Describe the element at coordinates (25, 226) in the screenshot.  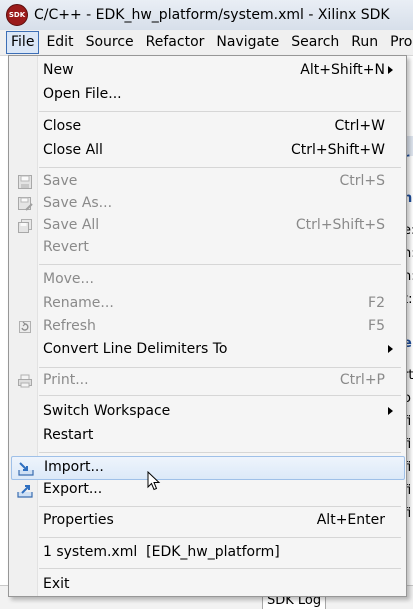
I see `save-all-icon` at that location.